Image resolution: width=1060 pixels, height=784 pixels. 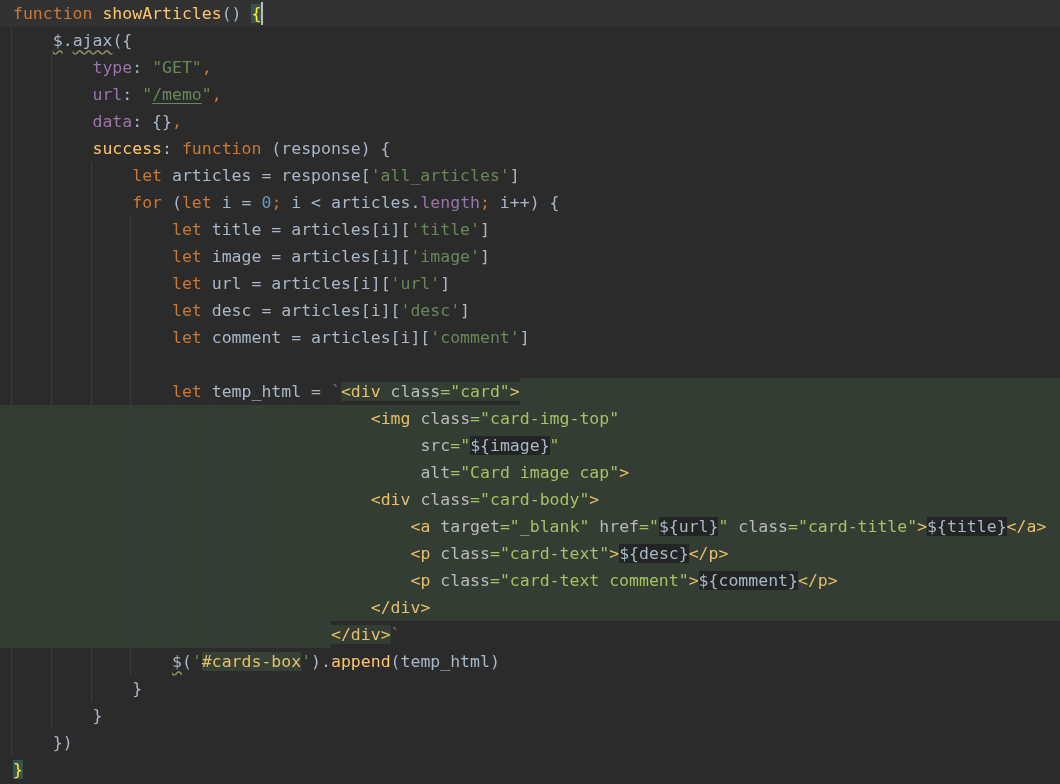 What do you see at coordinates (262, 13) in the screenshot?
I see `text-cursor` at bounding box center [262, 13].